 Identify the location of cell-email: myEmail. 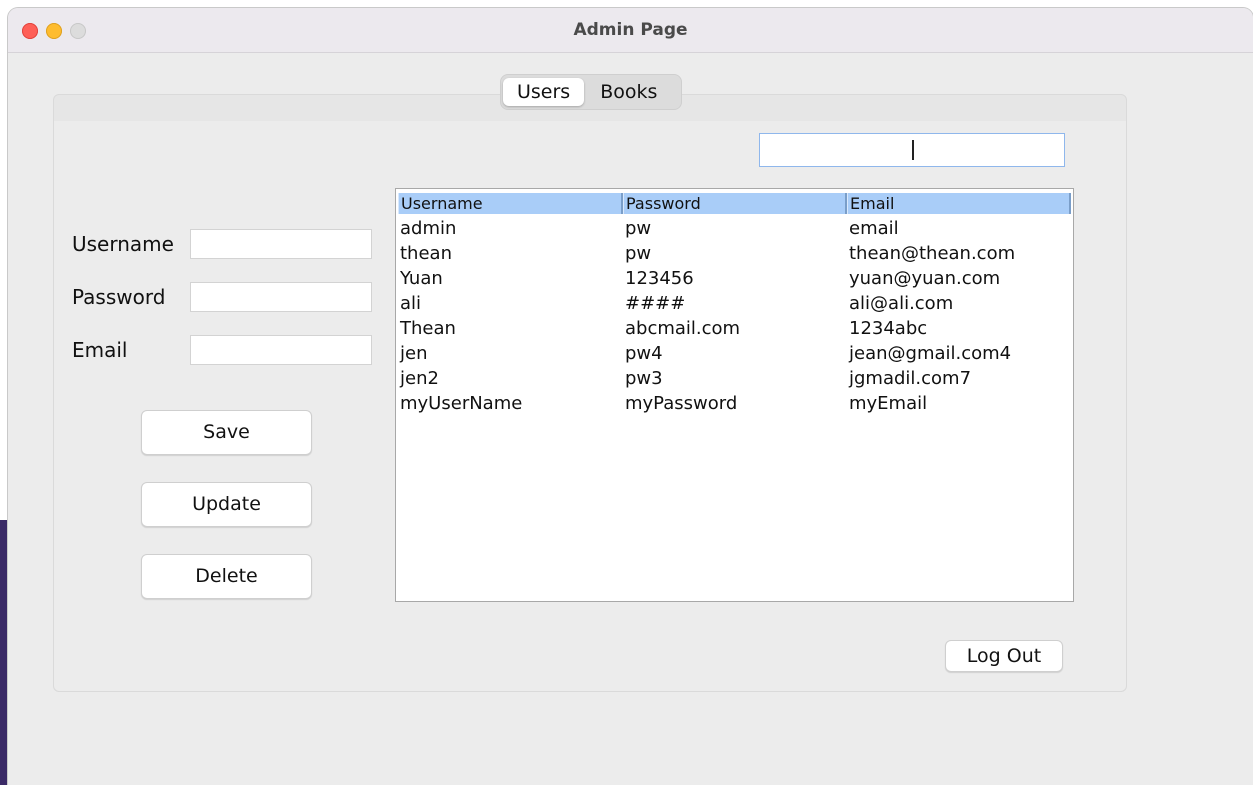
(888, 403).